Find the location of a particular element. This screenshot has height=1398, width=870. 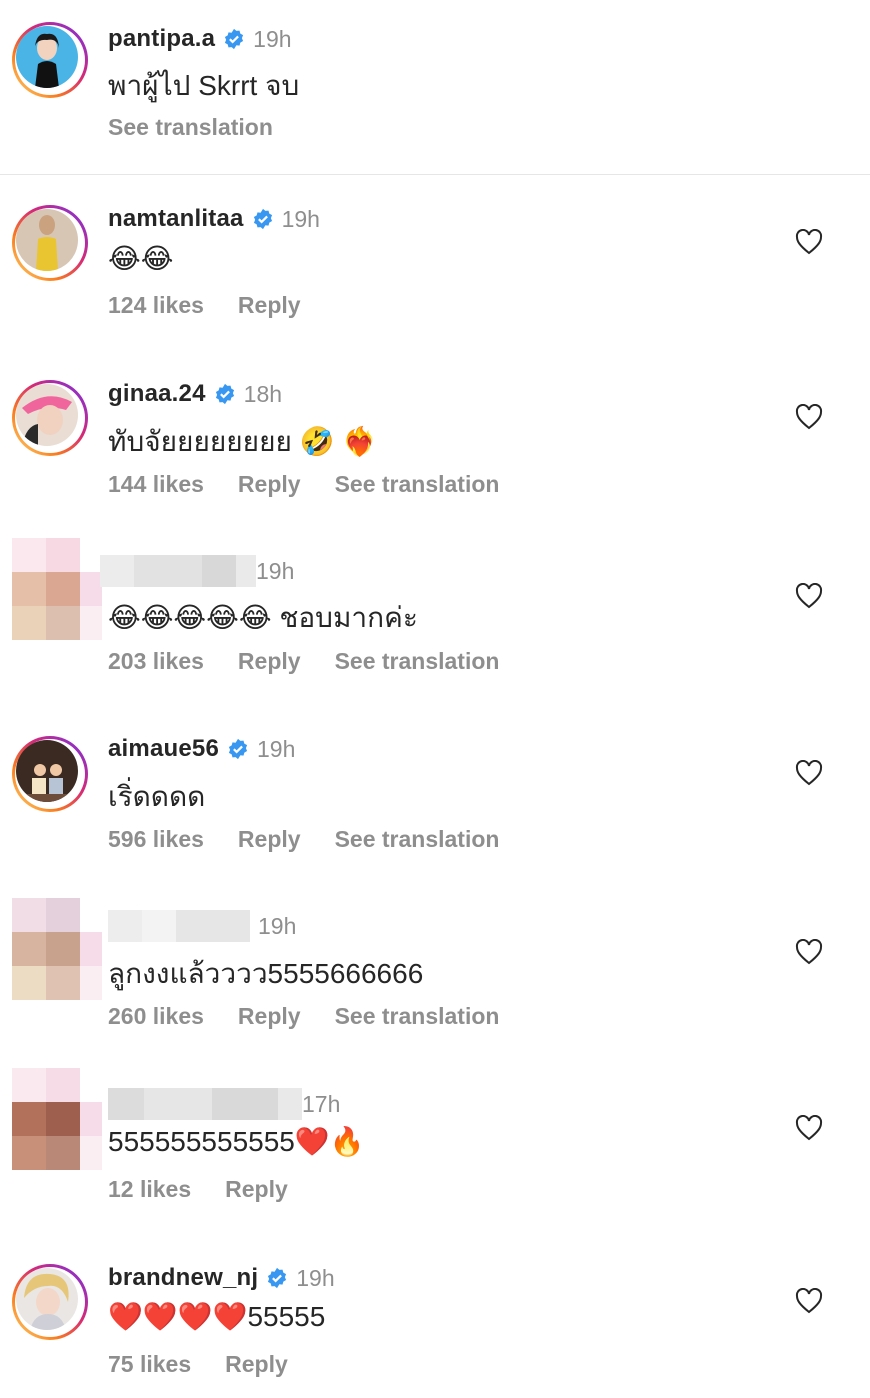

comment-actions: 203 likes Reply See translation is located at coordinates (303, 661).